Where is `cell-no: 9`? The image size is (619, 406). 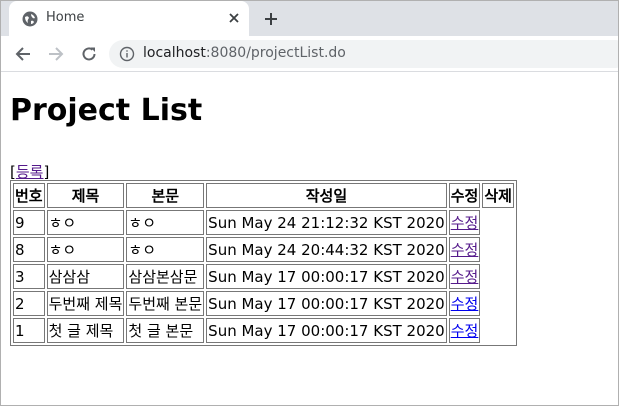 cell-no: 9 is located at coordinates (29, 222).